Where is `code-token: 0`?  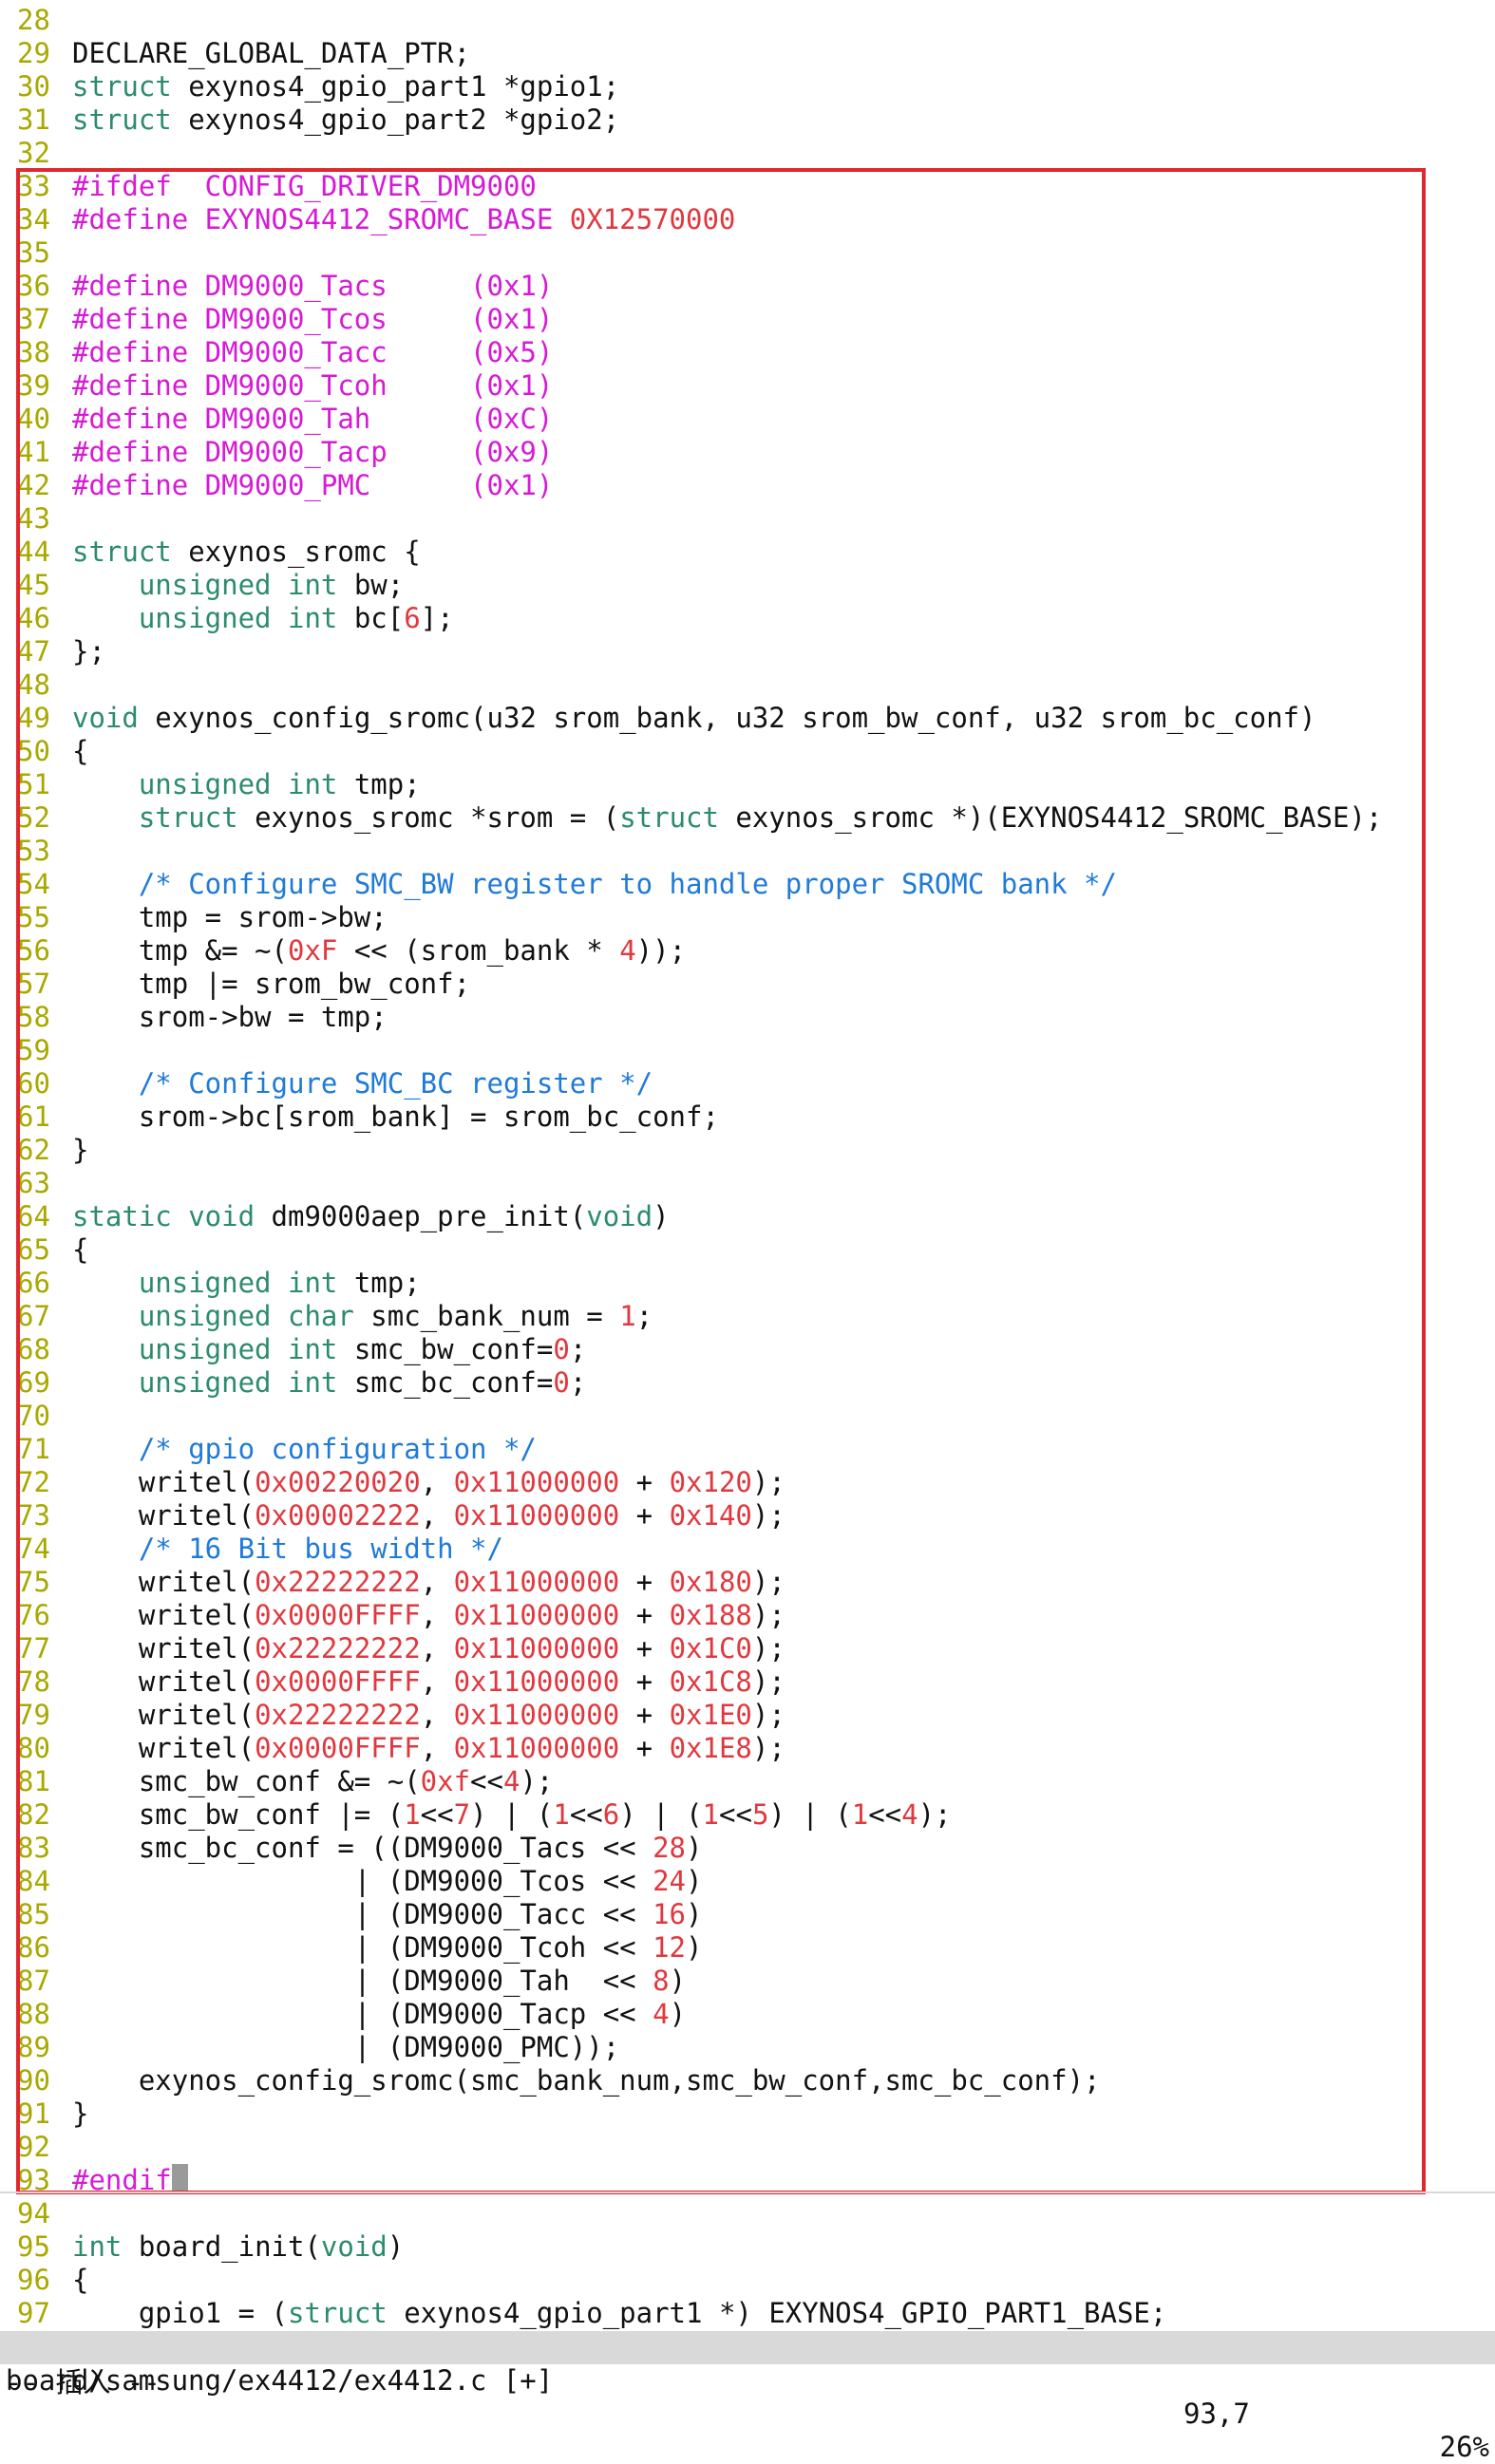
code-token: 0 is located at coordinates (561, 1349).